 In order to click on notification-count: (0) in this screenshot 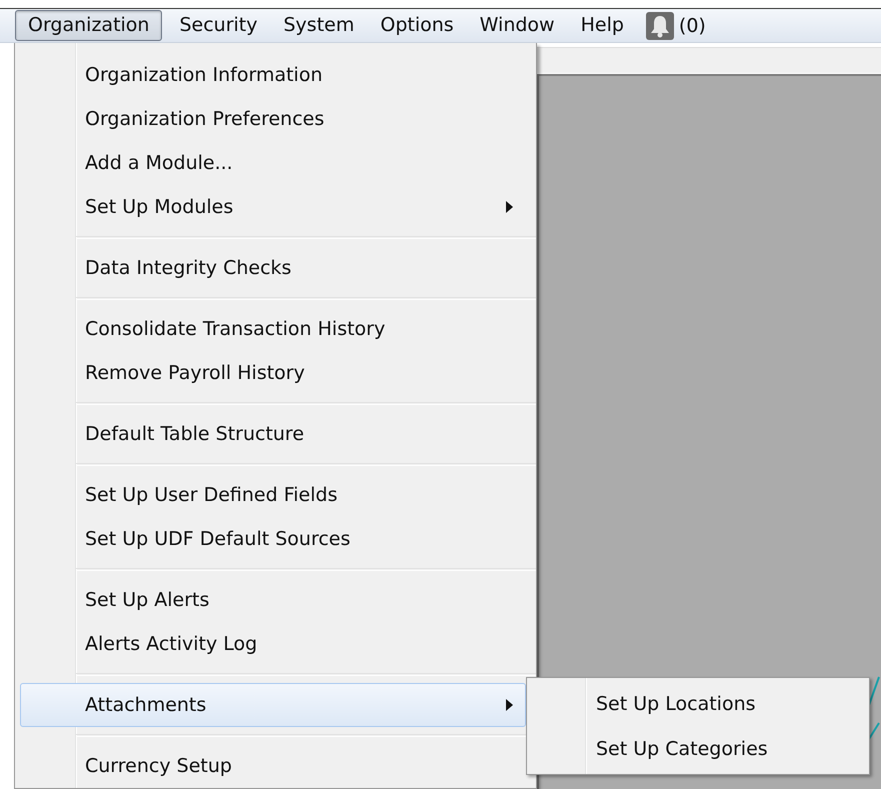, I will do `click(692, 25)`.